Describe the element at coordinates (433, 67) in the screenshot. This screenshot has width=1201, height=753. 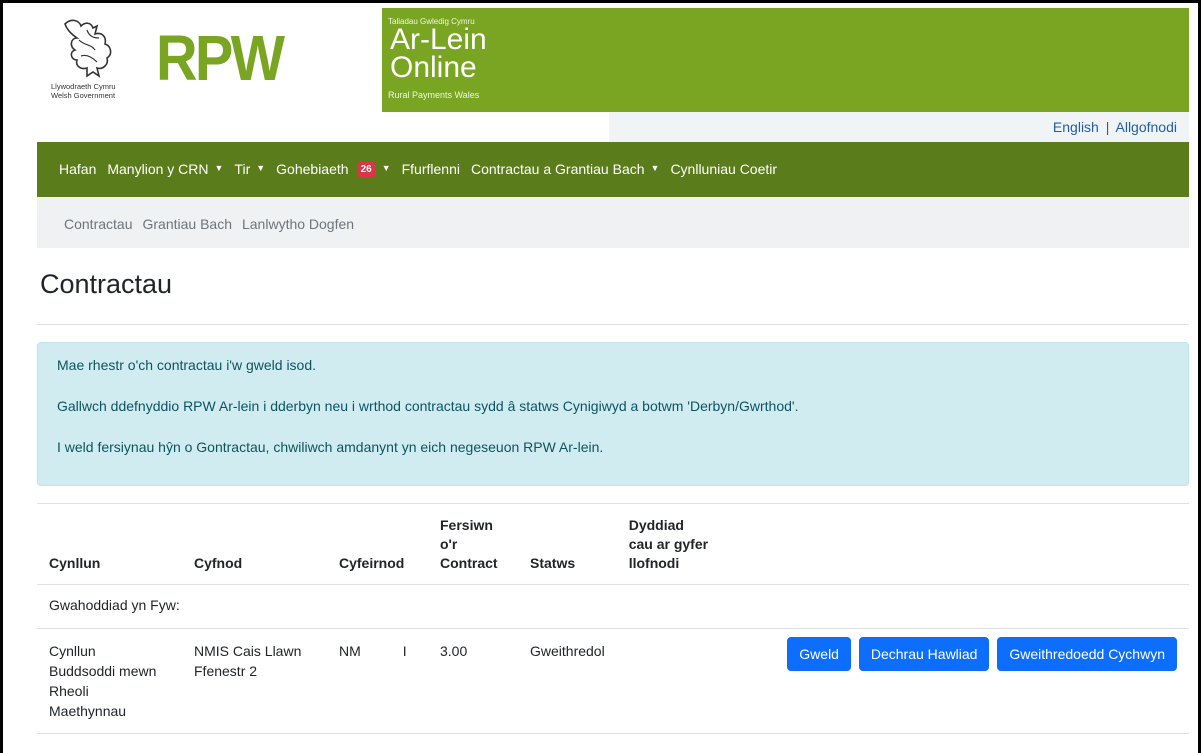
I see `online-text: Online` at that location.